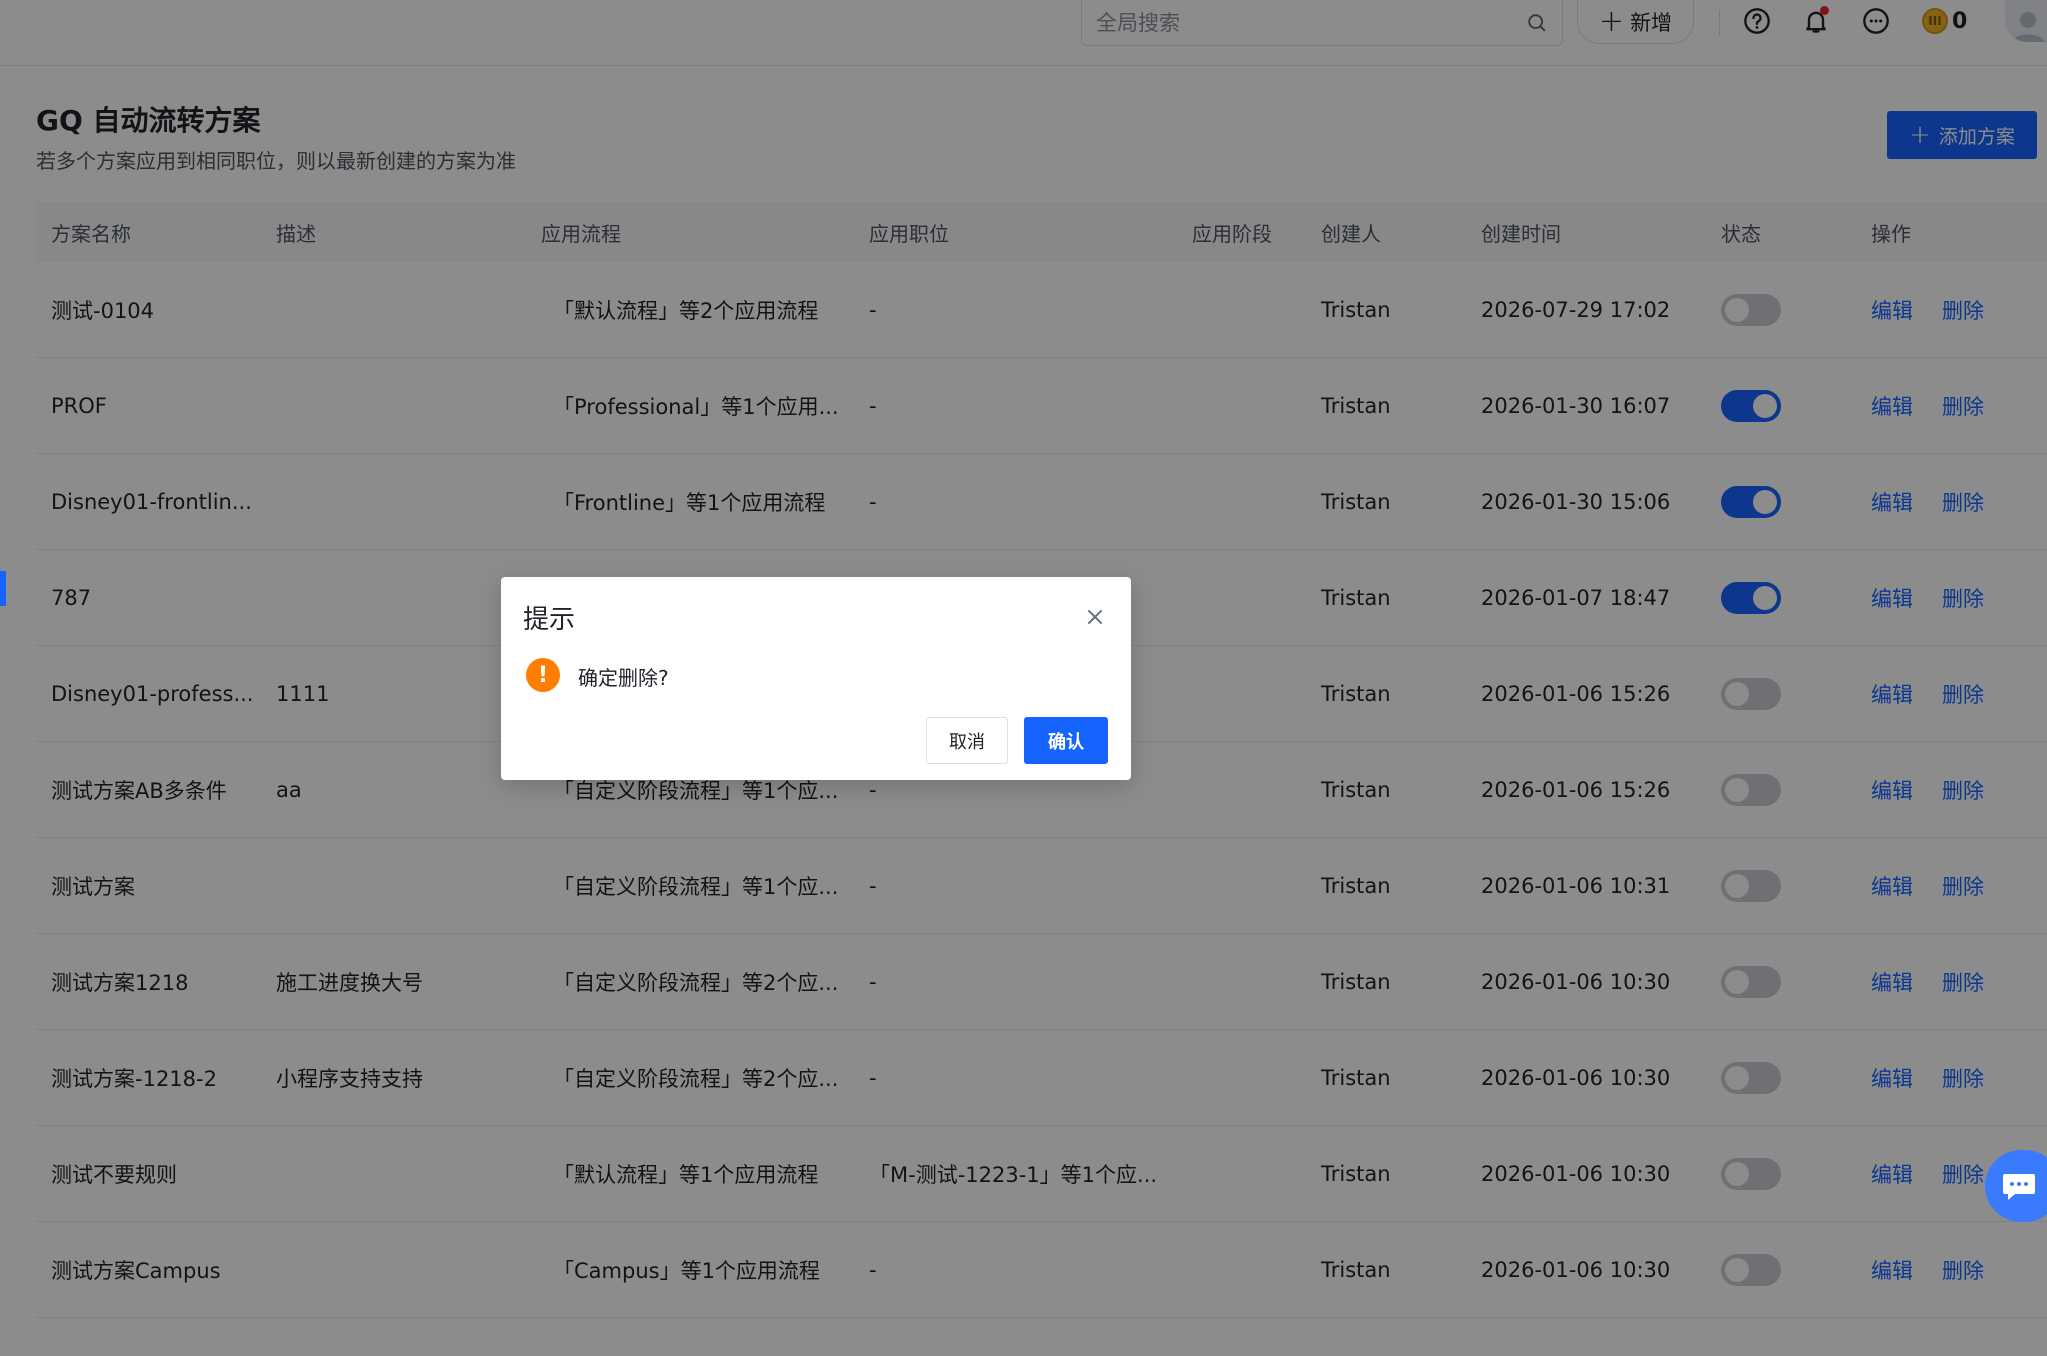  I want to click on chat-support-button, so click(2016, 1186).